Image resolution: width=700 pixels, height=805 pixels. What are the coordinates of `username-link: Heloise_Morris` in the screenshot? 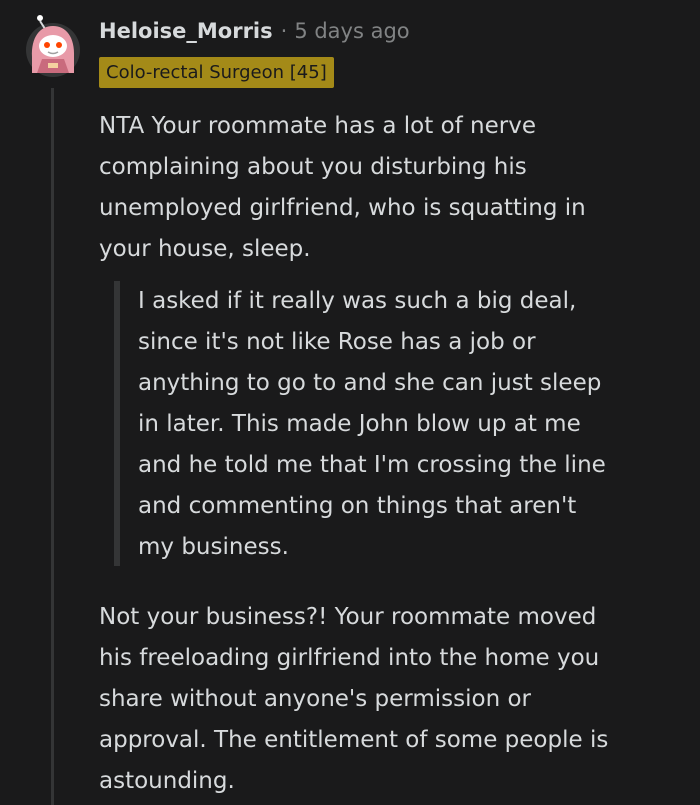 It's located at (186, 31).